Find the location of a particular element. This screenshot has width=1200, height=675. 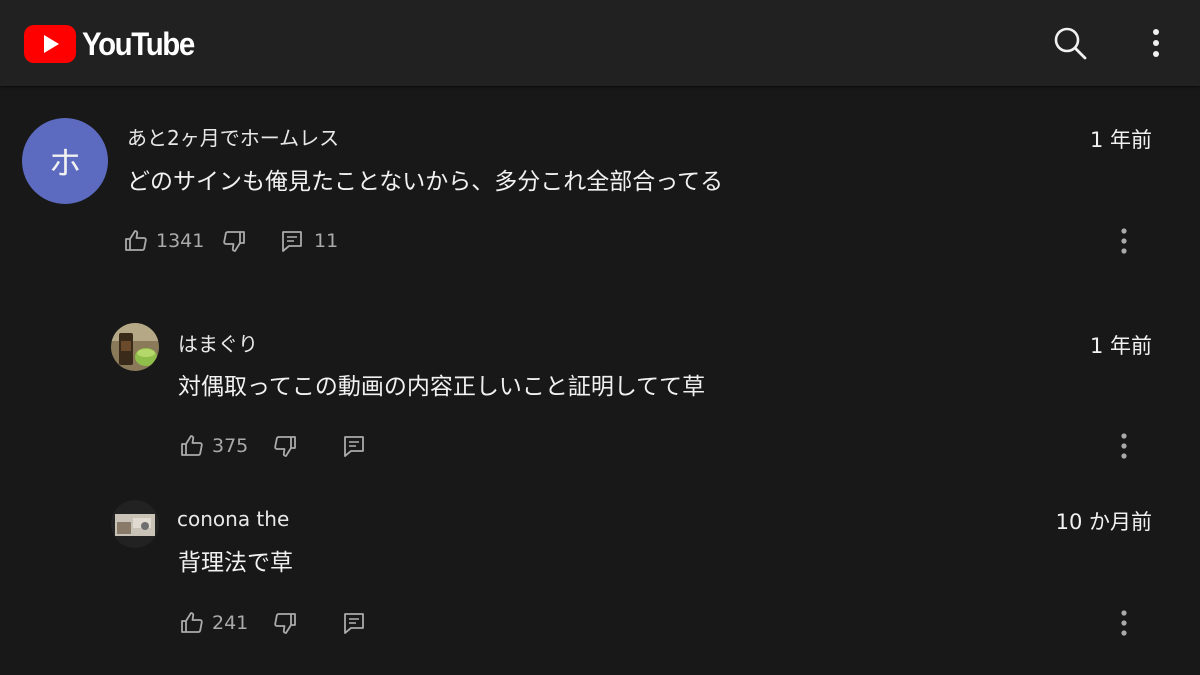

comment-text: 対偶取ってこの動画の内容正しいこと証明してて草 is located at coordinates (442, 387).